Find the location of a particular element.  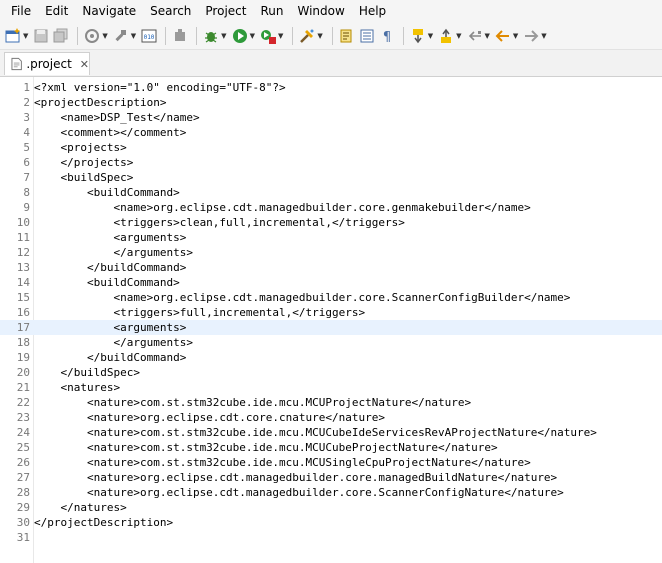

line-number: 29 is located at coordinates (23, 507).